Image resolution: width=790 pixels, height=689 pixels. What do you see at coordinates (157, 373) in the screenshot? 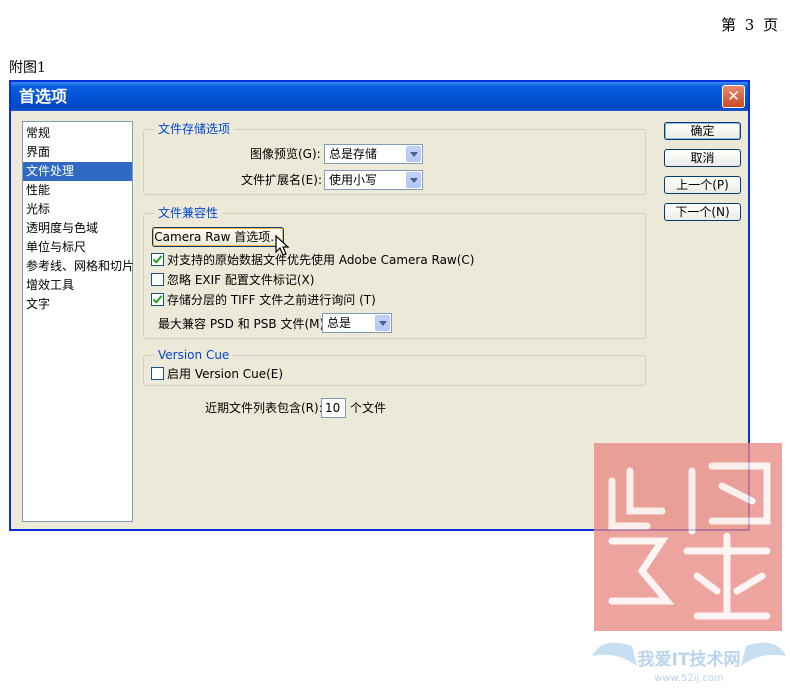
I see `enable-version-cue-checkbox` at bounding box center [157, 373].